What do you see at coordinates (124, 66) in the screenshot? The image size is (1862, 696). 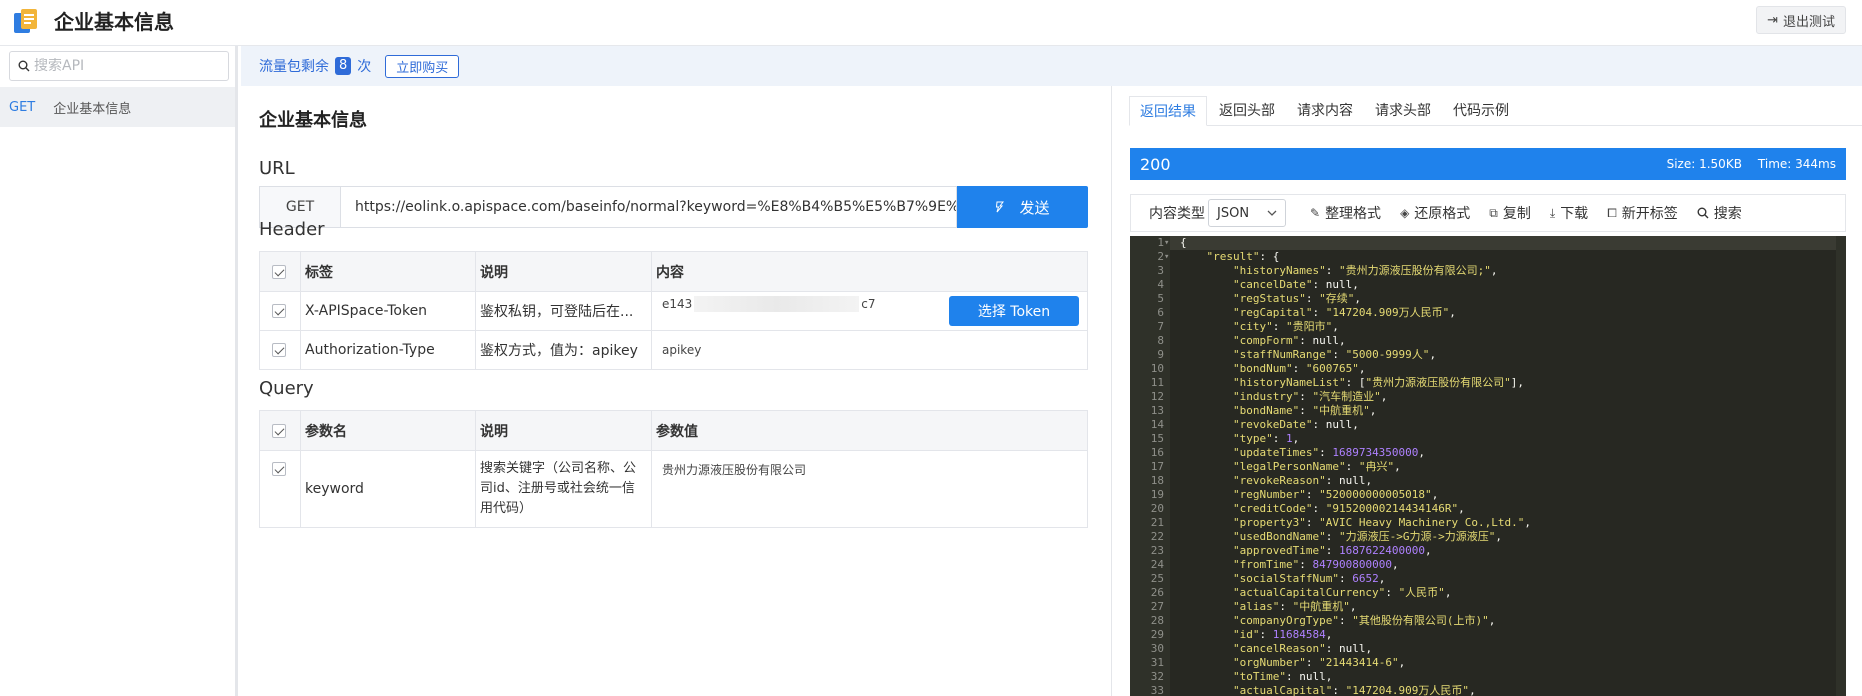 I see `search-input` at bounding box center [124, 66].